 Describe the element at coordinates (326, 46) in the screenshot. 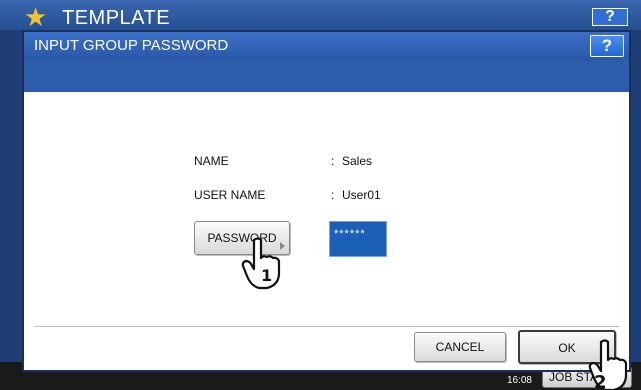

I see `dialog-header: INPUT GROUP PASSWORD ?` at that location.